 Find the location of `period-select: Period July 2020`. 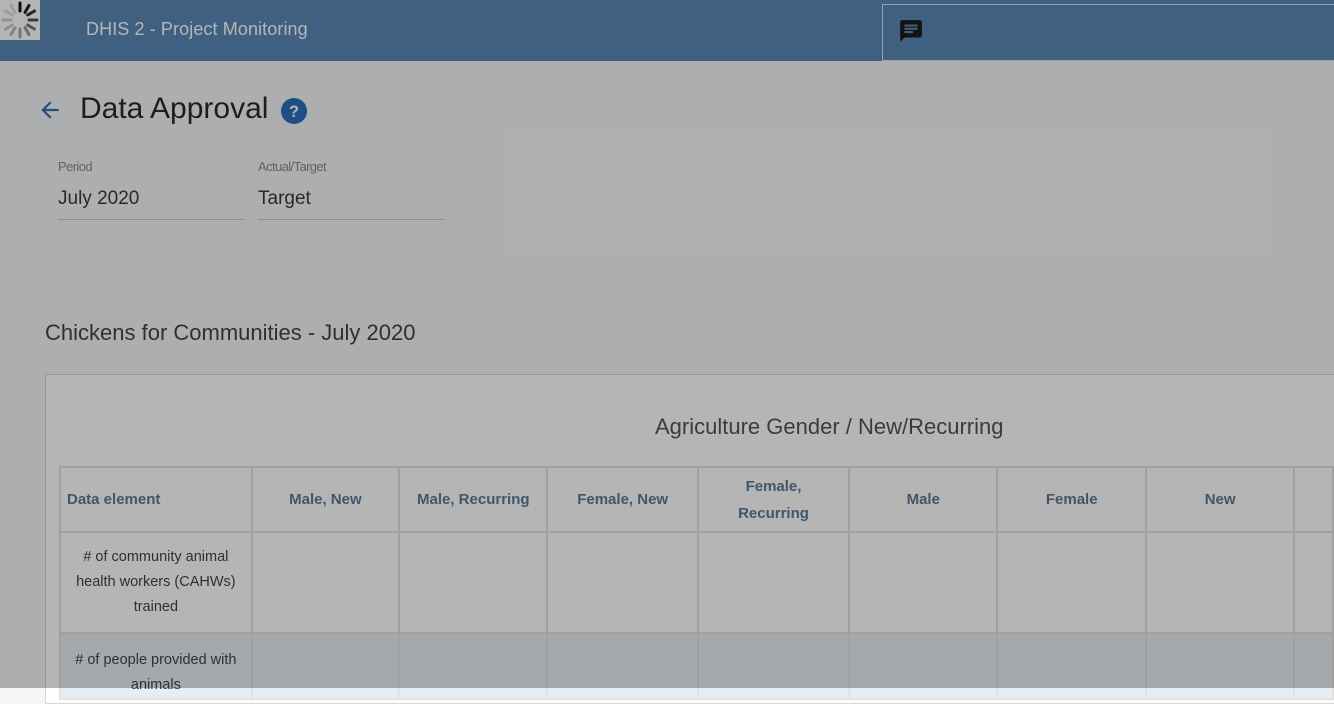

period-select: Period July 2020 is located at coordinates (151, 188).